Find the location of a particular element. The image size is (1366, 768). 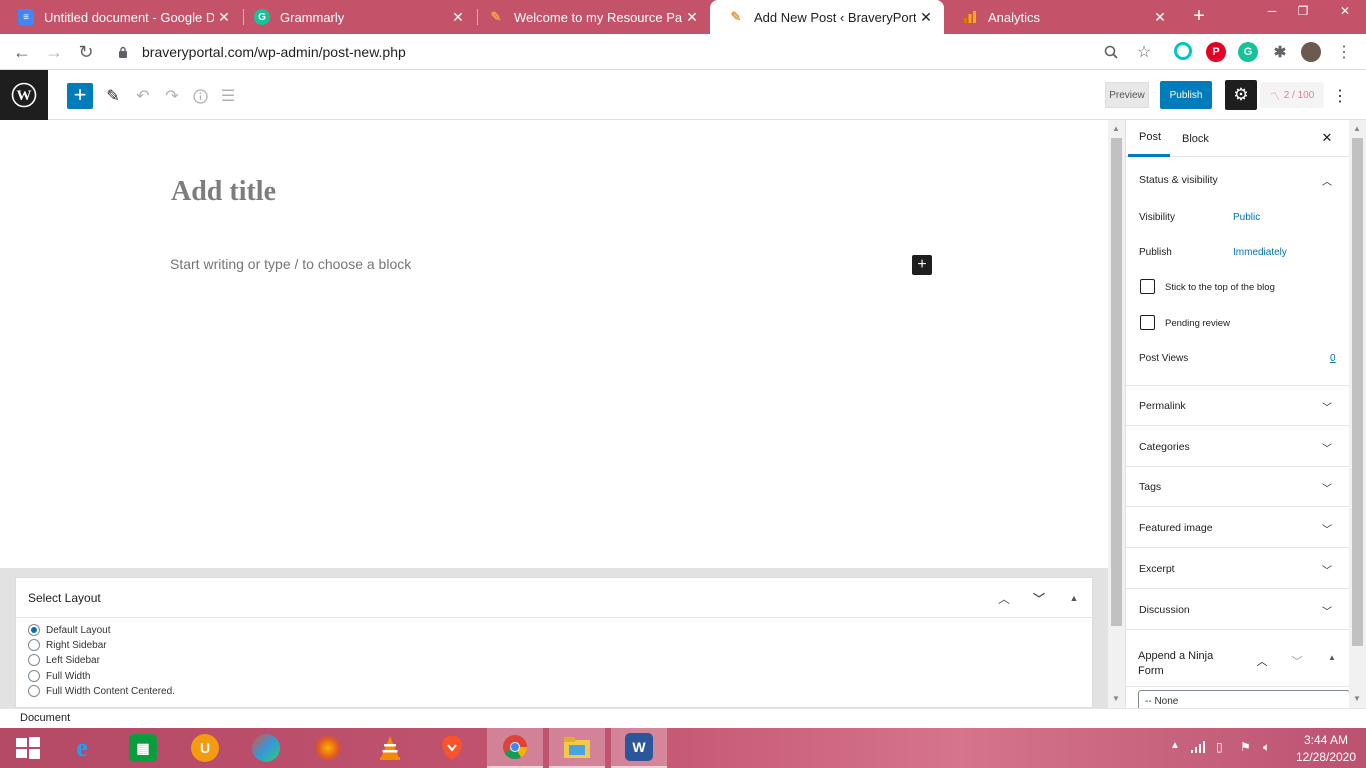

editor-footer-breadcrumb: Document is located at coordinates (683, 718).